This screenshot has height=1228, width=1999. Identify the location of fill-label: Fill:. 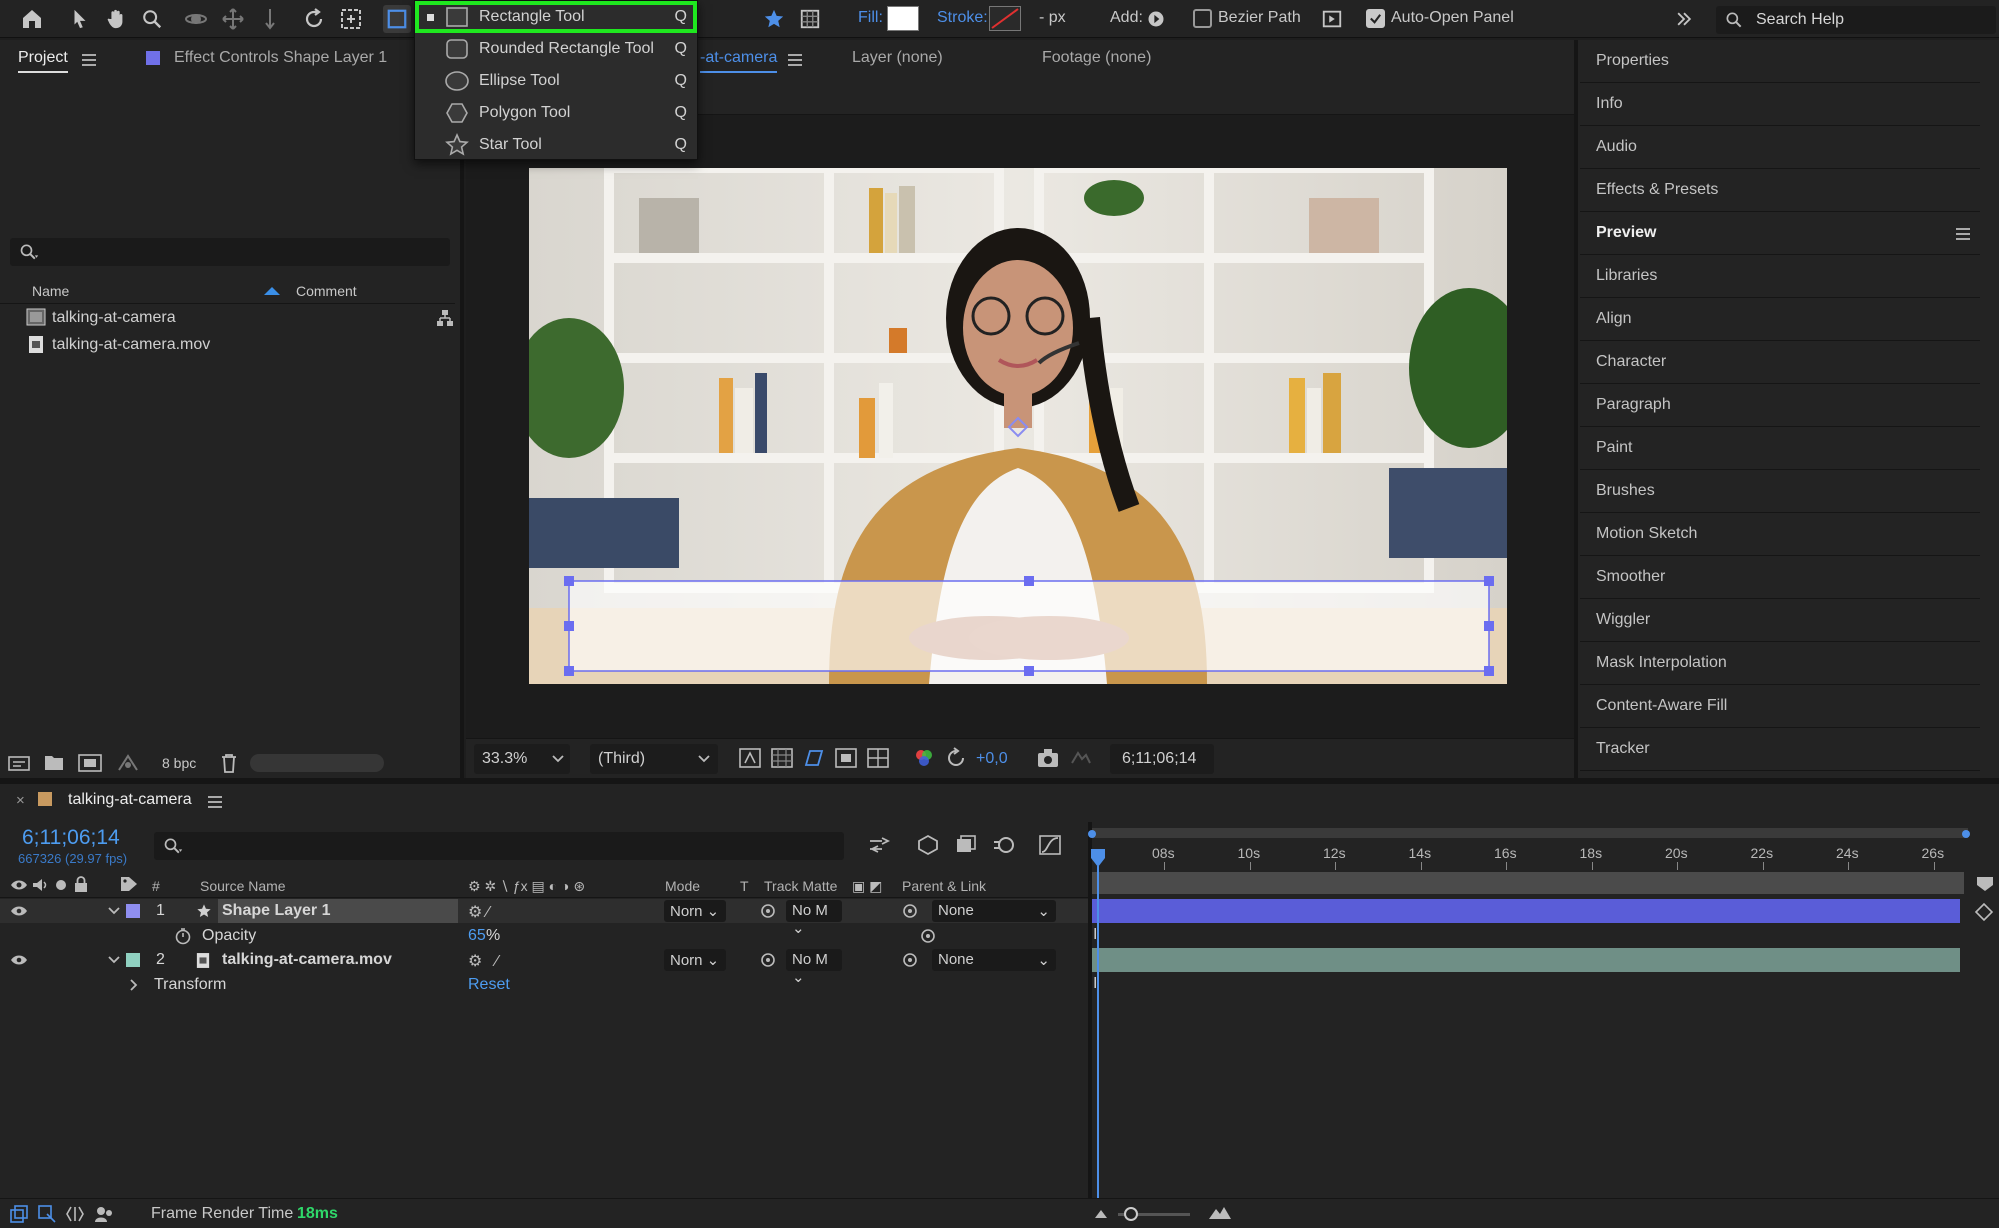
(870, 18).